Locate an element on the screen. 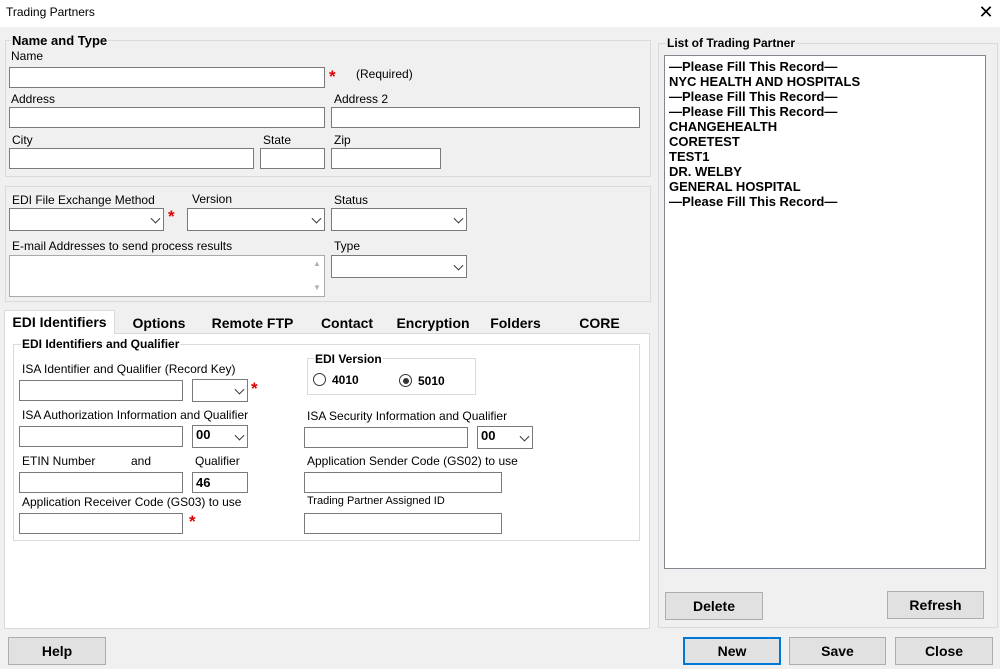  window-title: Trading Partners is located at coordinates (50, 12).